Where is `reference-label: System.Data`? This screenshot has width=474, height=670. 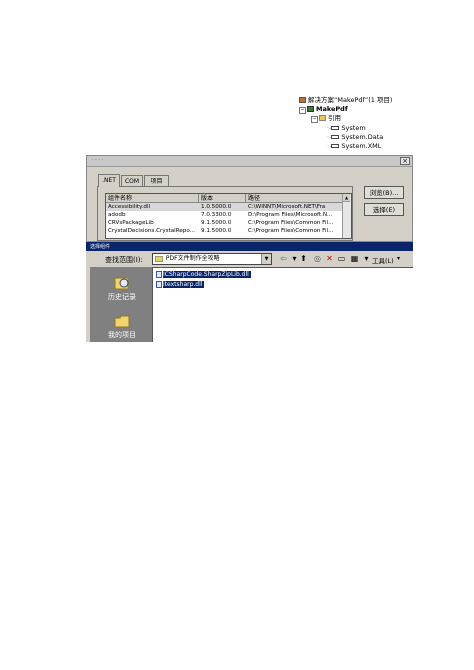
reference-label: System.Data is located at coordinates (362, 137).